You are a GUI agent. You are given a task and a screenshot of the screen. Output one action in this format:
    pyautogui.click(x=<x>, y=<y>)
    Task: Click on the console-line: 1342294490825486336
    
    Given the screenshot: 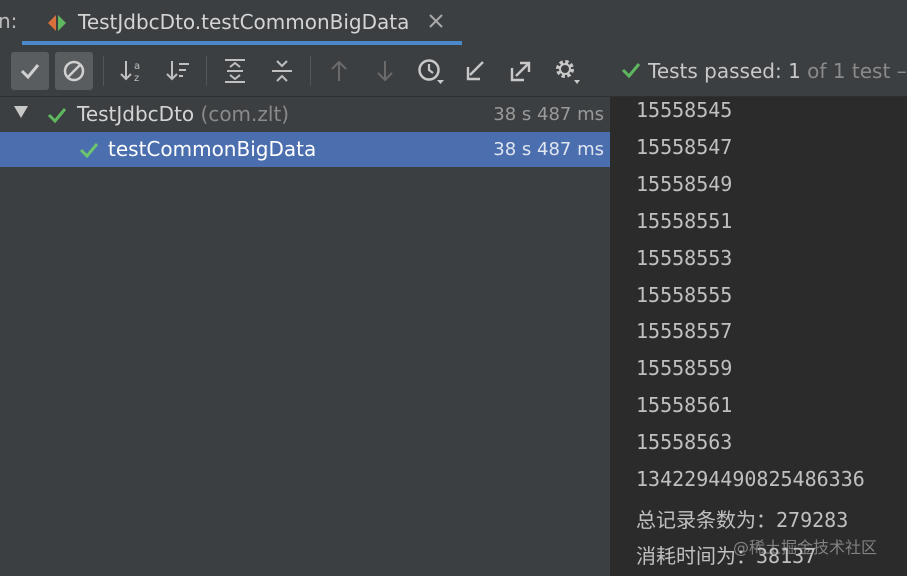 What is the action you would take?
    pyautogui.click(x=750, y=479)
    